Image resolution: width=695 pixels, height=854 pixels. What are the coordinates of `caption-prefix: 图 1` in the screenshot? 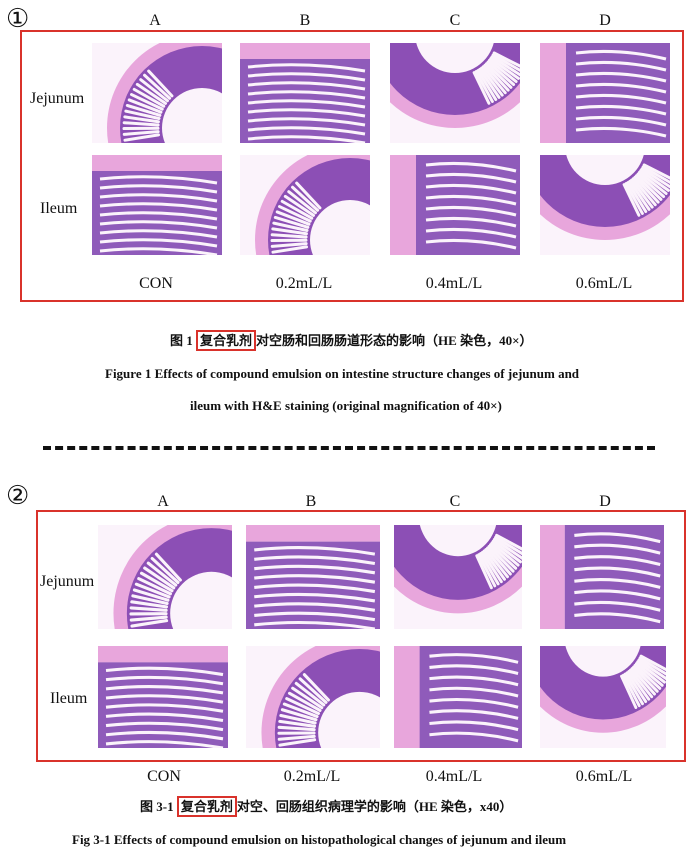 It's located at (183, 340).